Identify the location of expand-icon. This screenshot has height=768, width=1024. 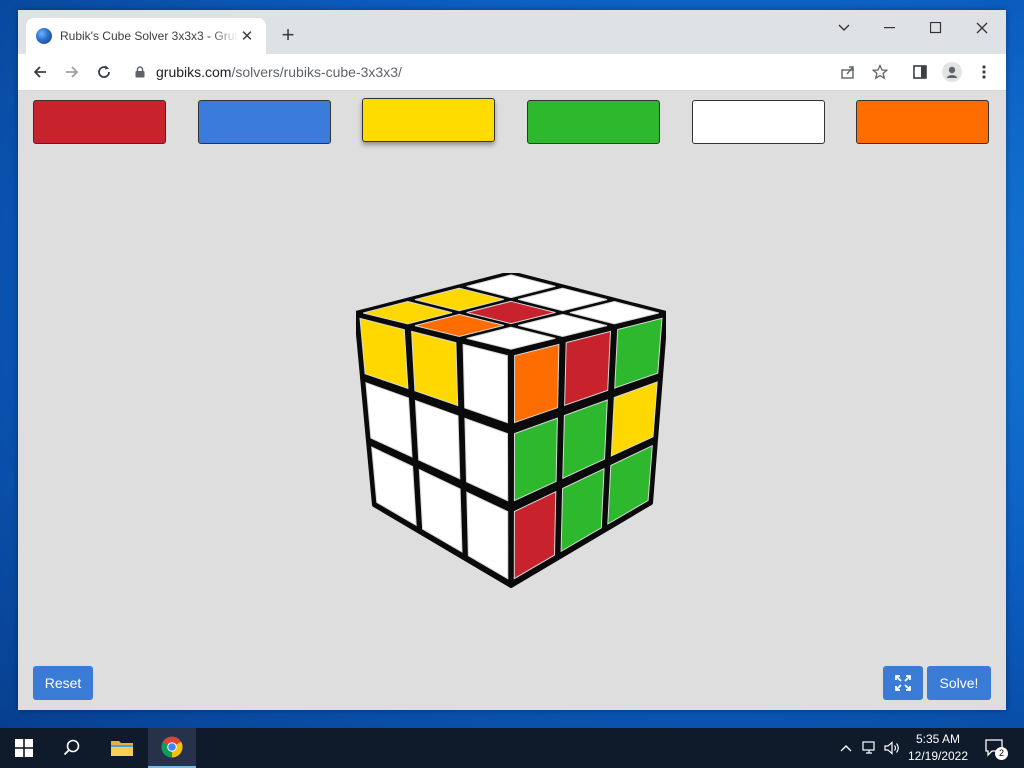
(903, 683).